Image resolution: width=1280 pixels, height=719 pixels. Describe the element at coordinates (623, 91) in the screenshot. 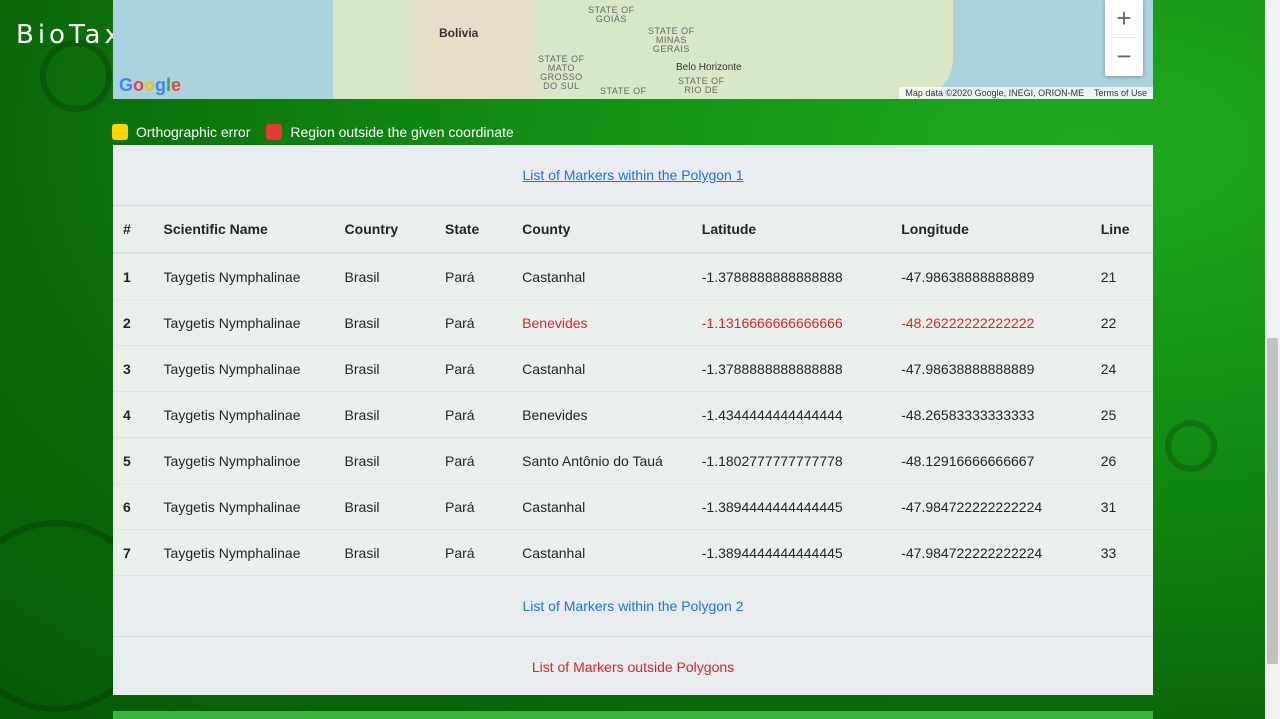

I see `map-label-sao-paulo: STATE OF` at that location.